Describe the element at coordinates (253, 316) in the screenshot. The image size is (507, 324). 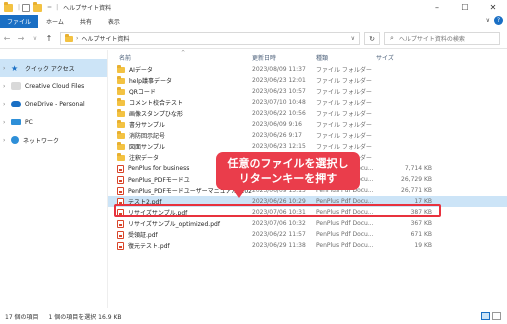
I see `status-bar: 17 個の項目 1 個の項目を選択 16.9 KB` at that location.